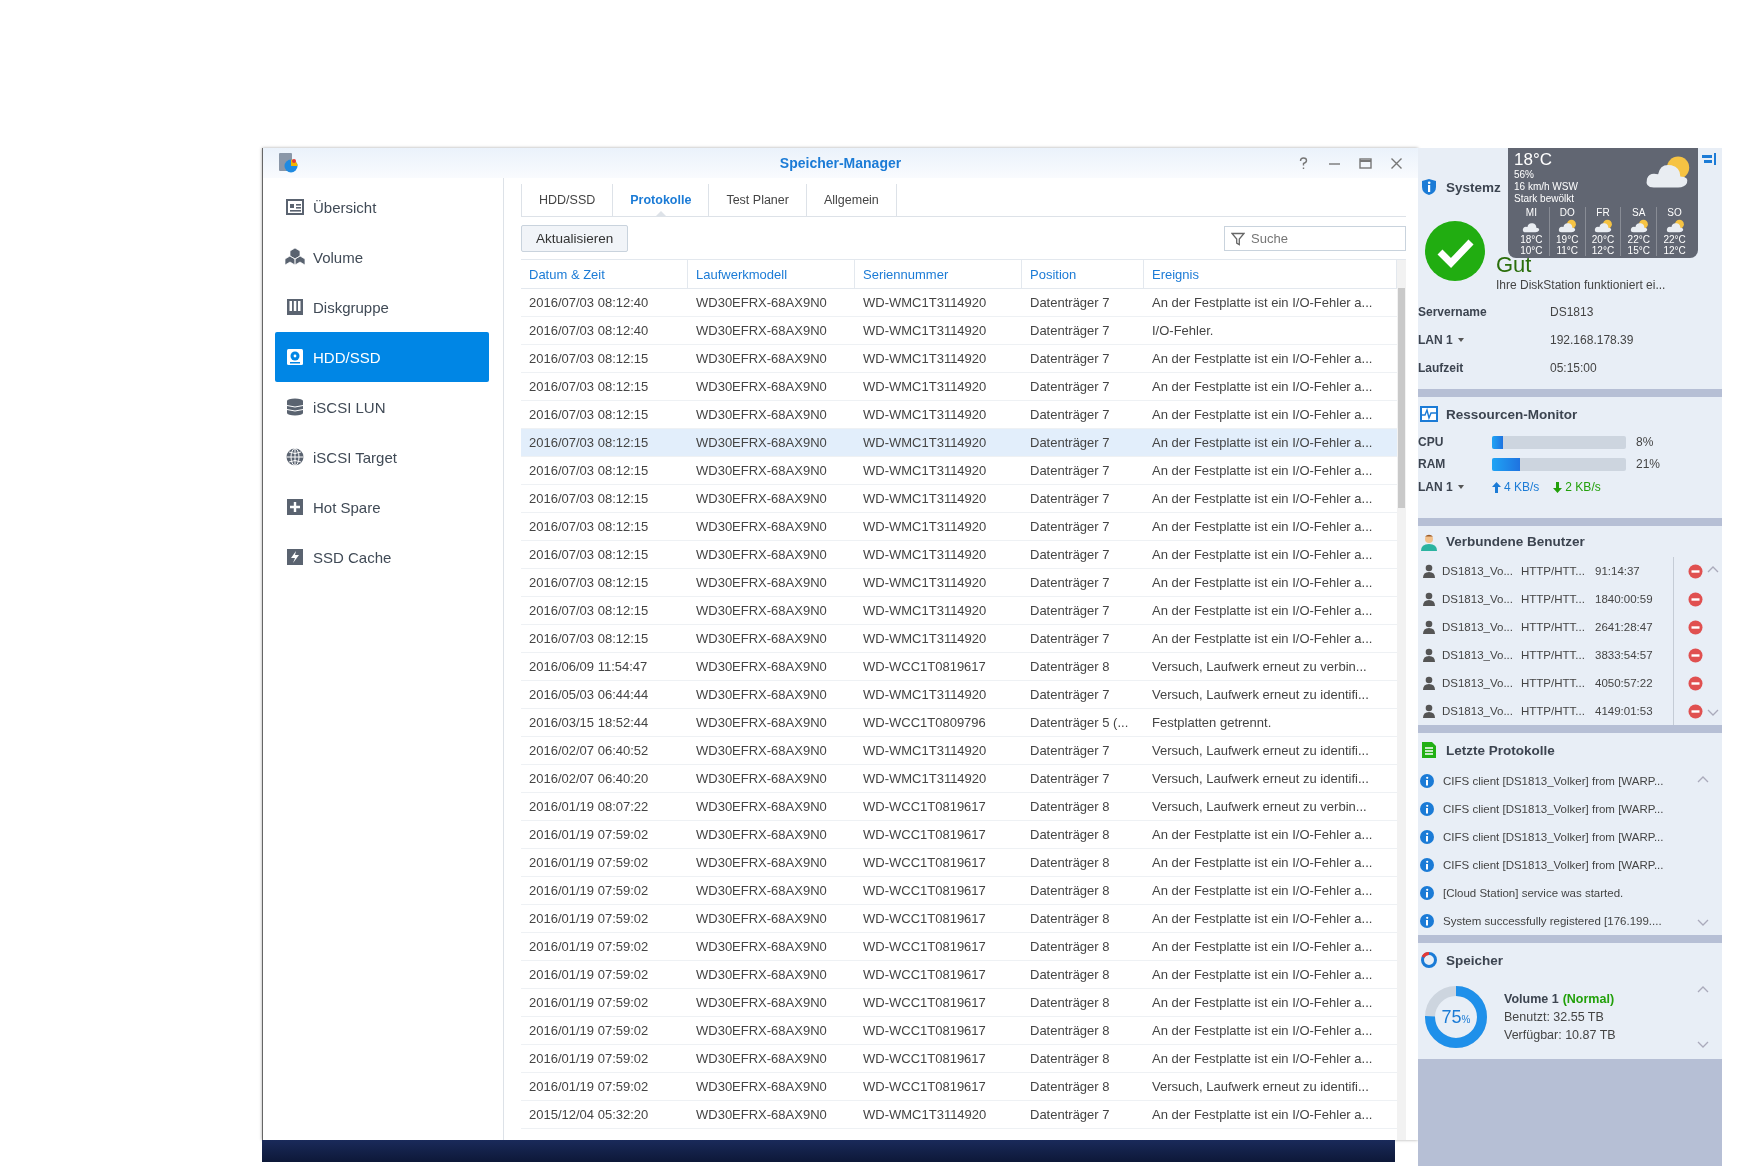 The height and width of the screenshot is (1166, 1750). I want to click on sidebar-item: iSCSI Target, so click(382, 457).